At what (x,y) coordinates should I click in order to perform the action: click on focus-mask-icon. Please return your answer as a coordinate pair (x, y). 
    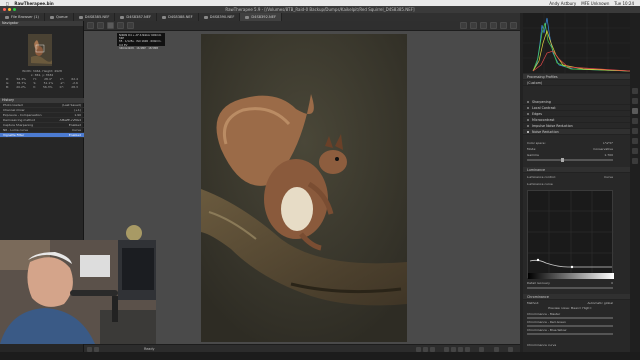
    Looking at the image, I should click on (503, 25).